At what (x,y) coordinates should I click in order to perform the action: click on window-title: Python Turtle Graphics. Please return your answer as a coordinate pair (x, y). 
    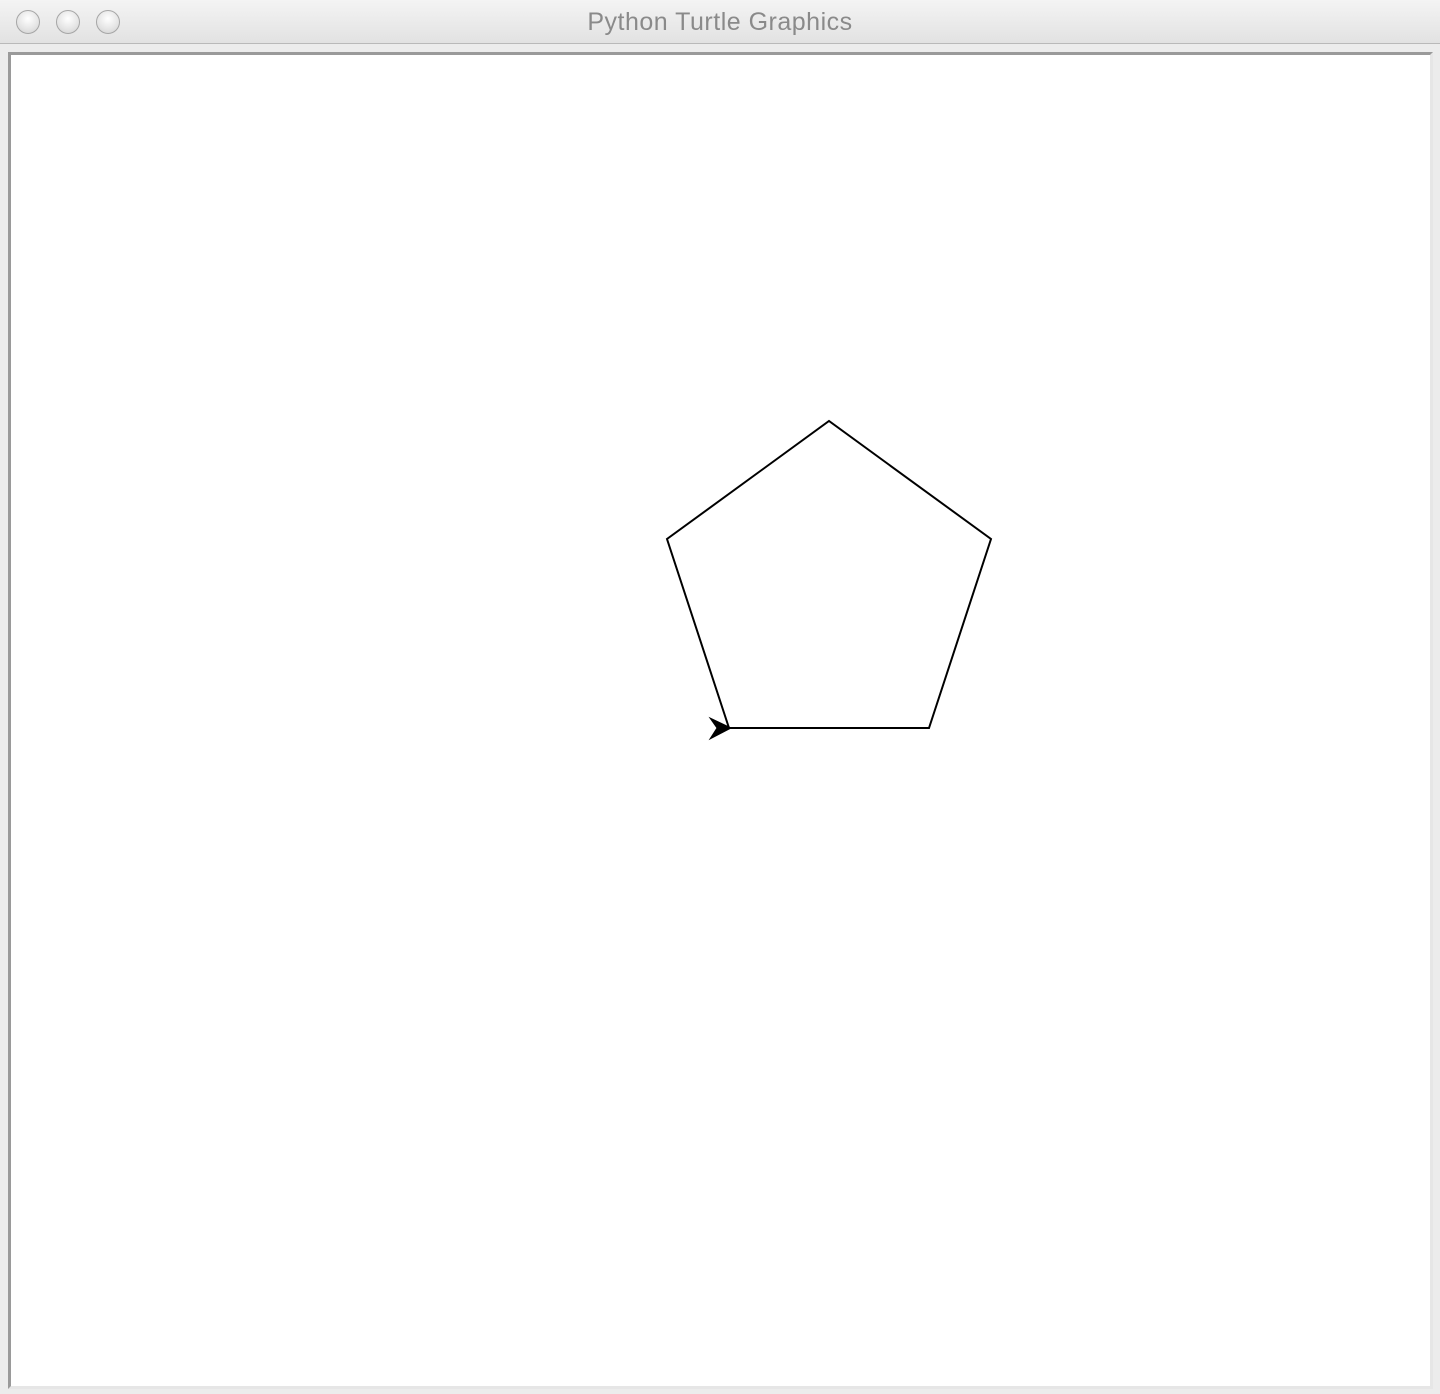
    Looking at the image, I should click on (720, 22).